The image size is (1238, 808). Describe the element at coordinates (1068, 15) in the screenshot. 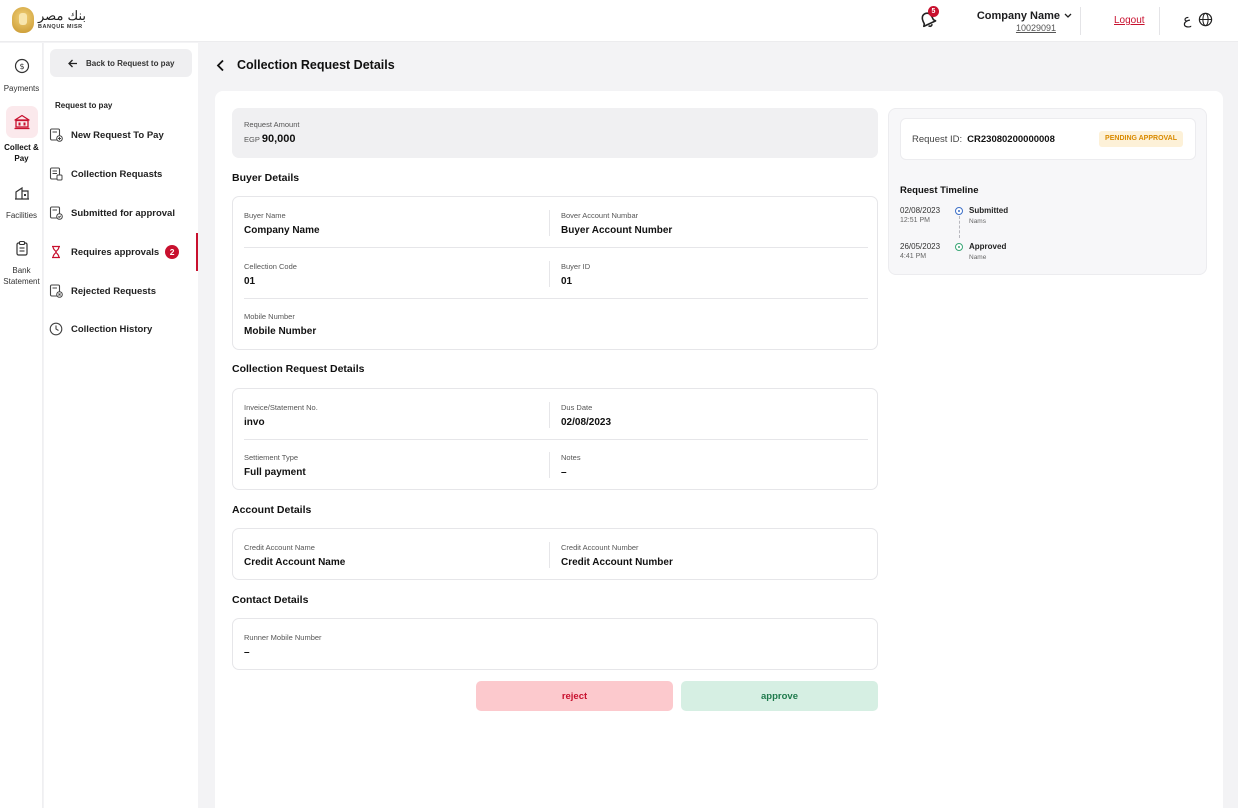

I see `chevron-down-icon` at that location.